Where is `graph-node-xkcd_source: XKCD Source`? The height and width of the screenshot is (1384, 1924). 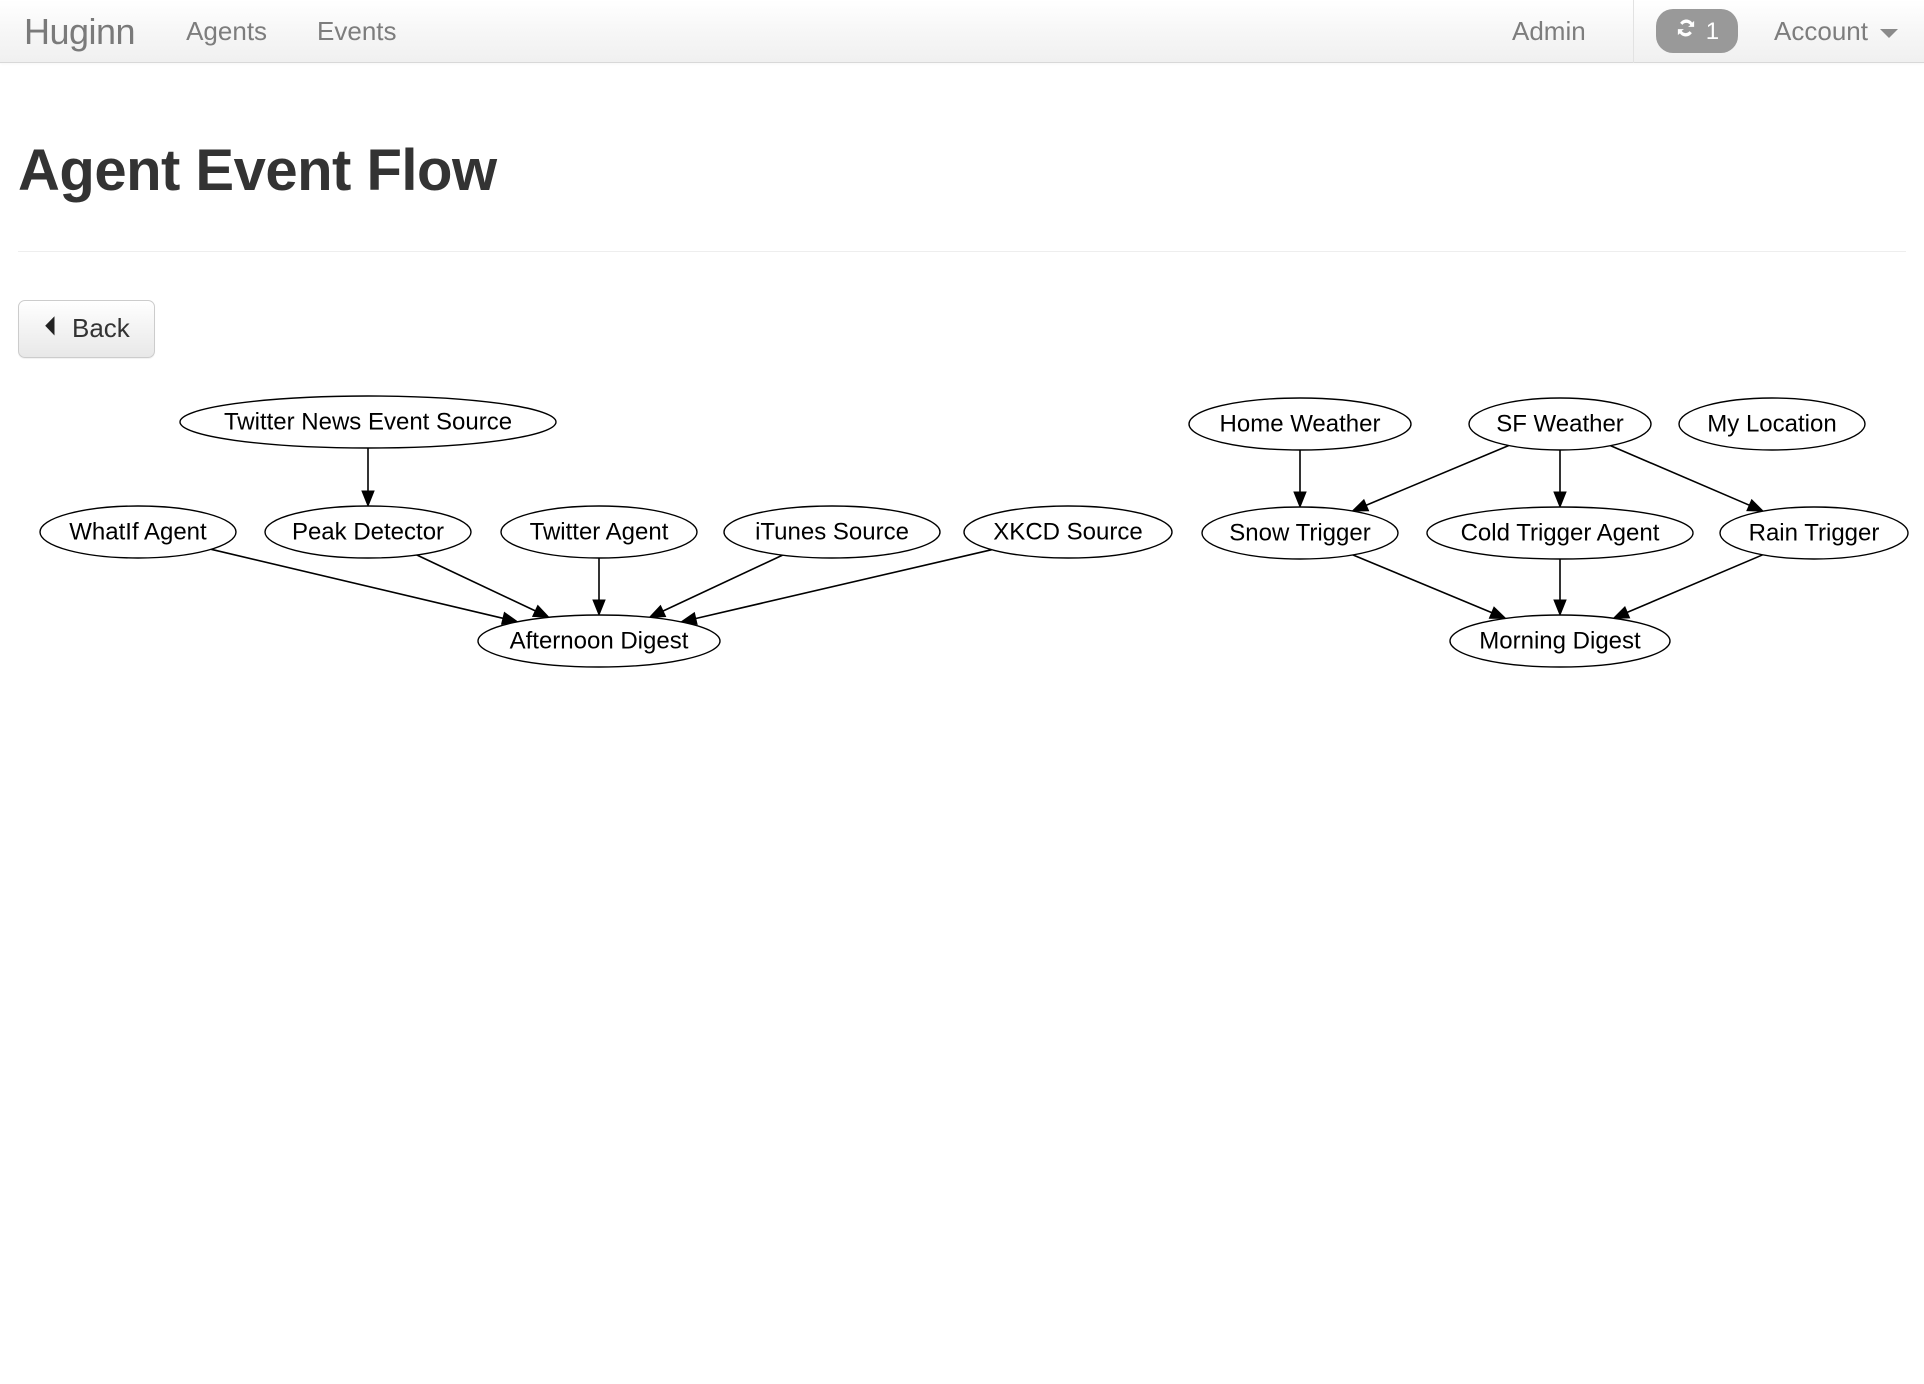 graph-node-xkcd_source: XKCD Source is located at coordinates (1068, 532).